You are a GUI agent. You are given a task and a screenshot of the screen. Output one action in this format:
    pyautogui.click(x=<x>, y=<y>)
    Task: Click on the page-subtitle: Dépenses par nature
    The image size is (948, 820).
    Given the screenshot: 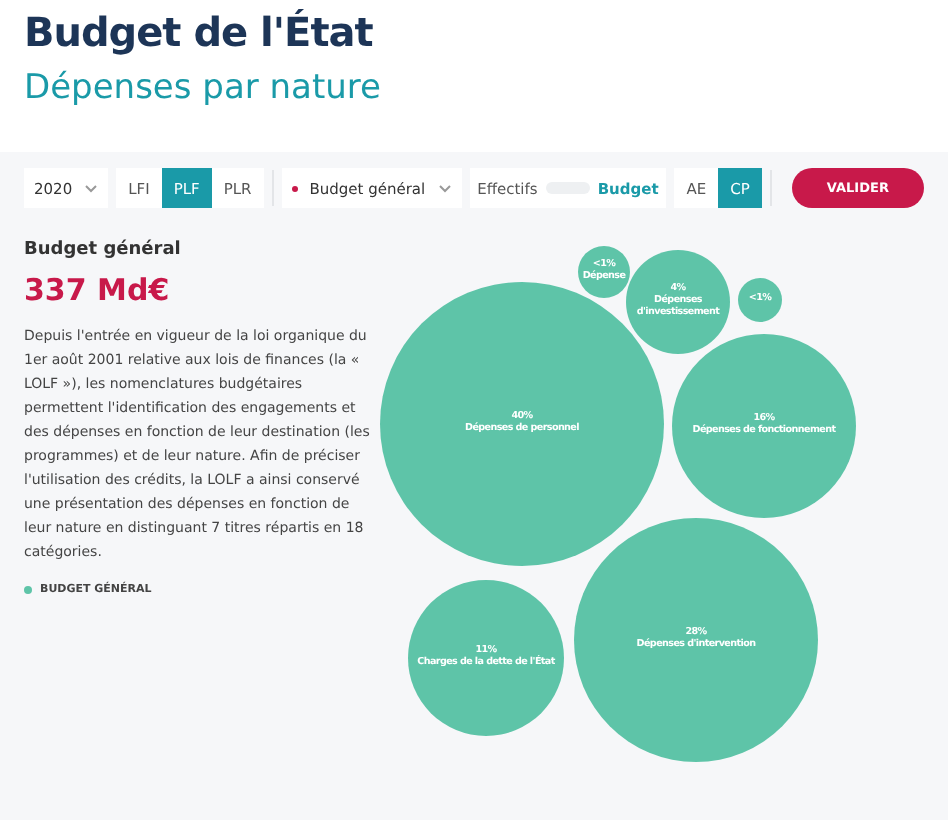 What is the action you would take?
    pyautogui.click(x=202, y=90)
    